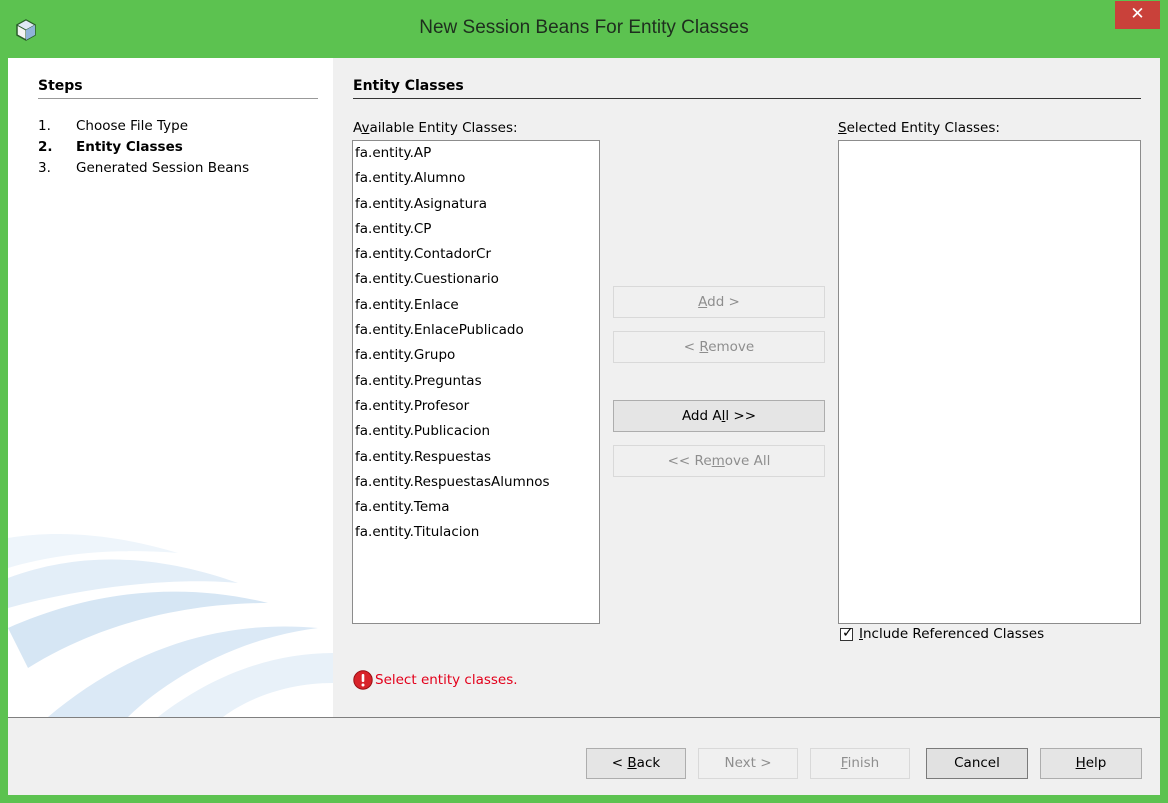 The height and width of the screenshot is (803, 1168). What do you see at coordinates (60, 86) in the screenshot?
I see `steps-heading: Steps` at bounding box center [60, 86].